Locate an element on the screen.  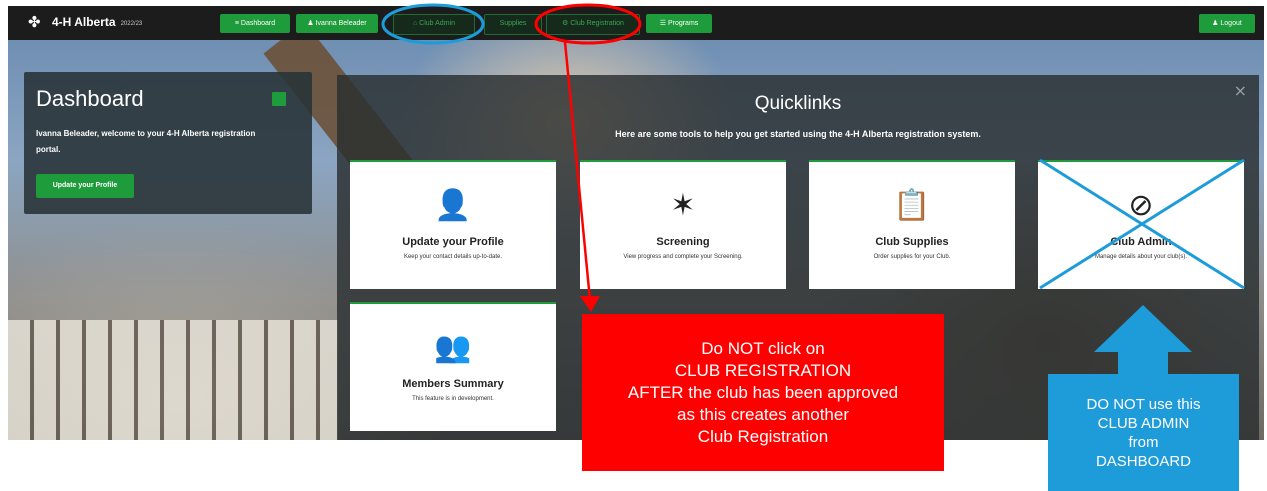
nav-club-admin-button: ⌂ Club Admin is located at coordinates (434, 24).